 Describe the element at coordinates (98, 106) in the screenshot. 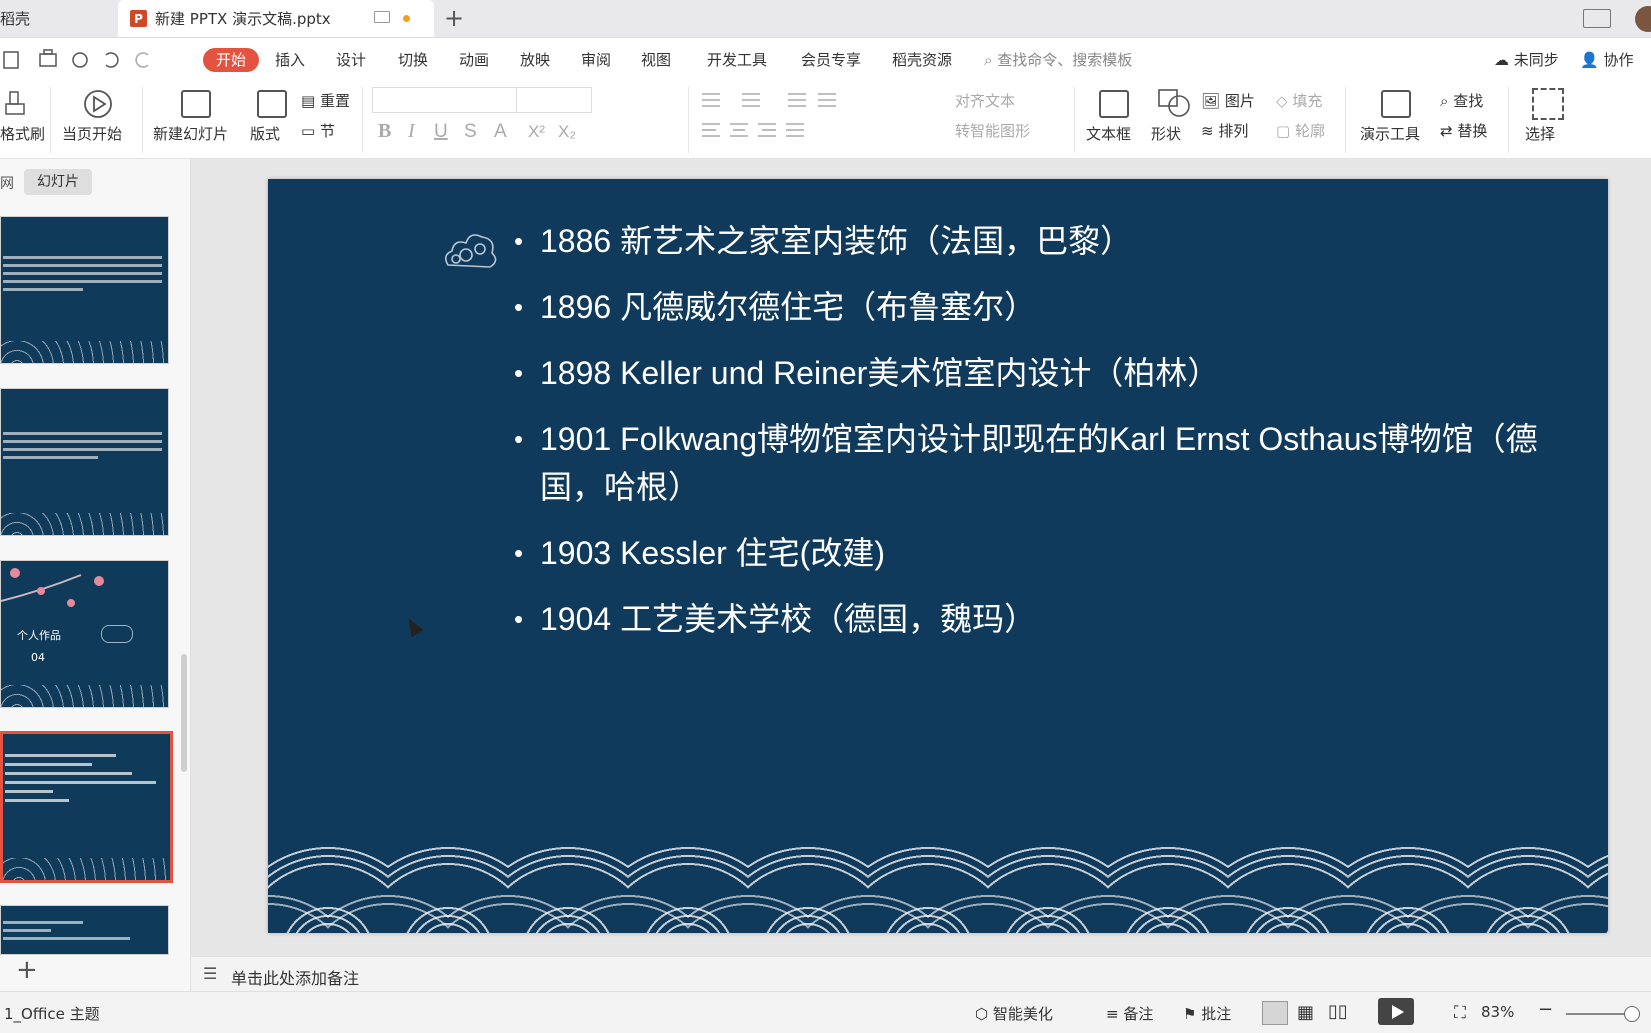

I see `play-circle-icon` at that location.